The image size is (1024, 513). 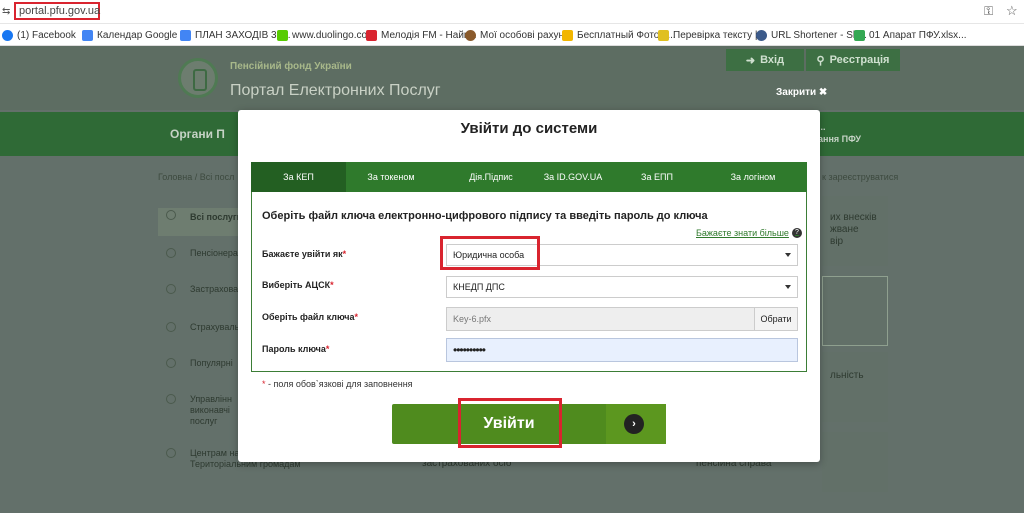 I want to click on required-note: * - поля обов`язкові для заповнення, so click(x=337, y=384).